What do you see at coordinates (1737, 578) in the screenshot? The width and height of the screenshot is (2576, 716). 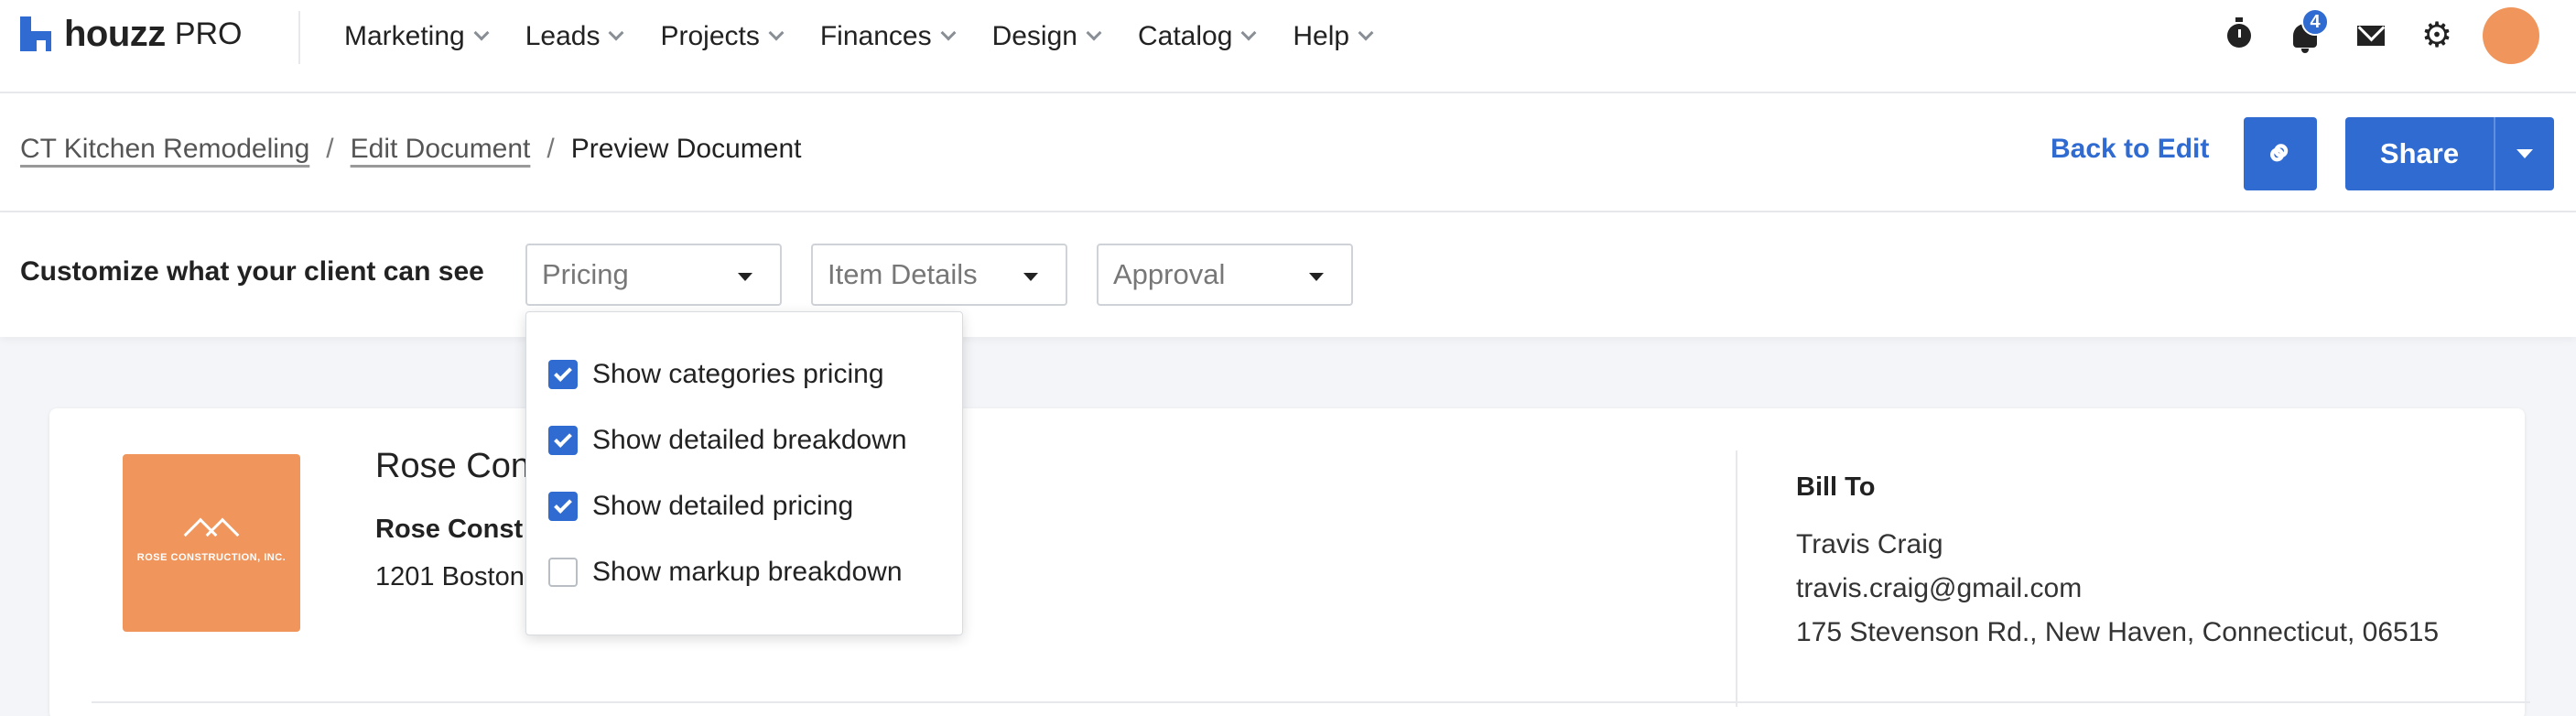 I see `vertical-divider` at bounding box center [1737, 578].